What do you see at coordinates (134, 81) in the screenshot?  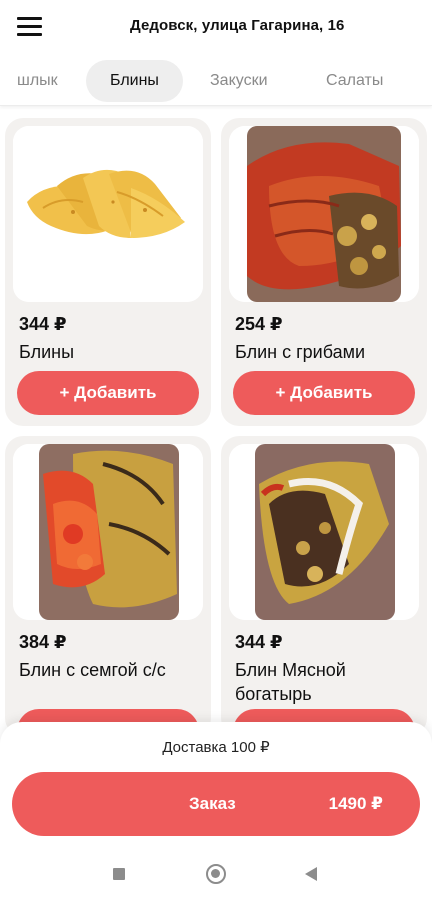 I see `tab-bliny: Блины` at bounding box center [134, 81].